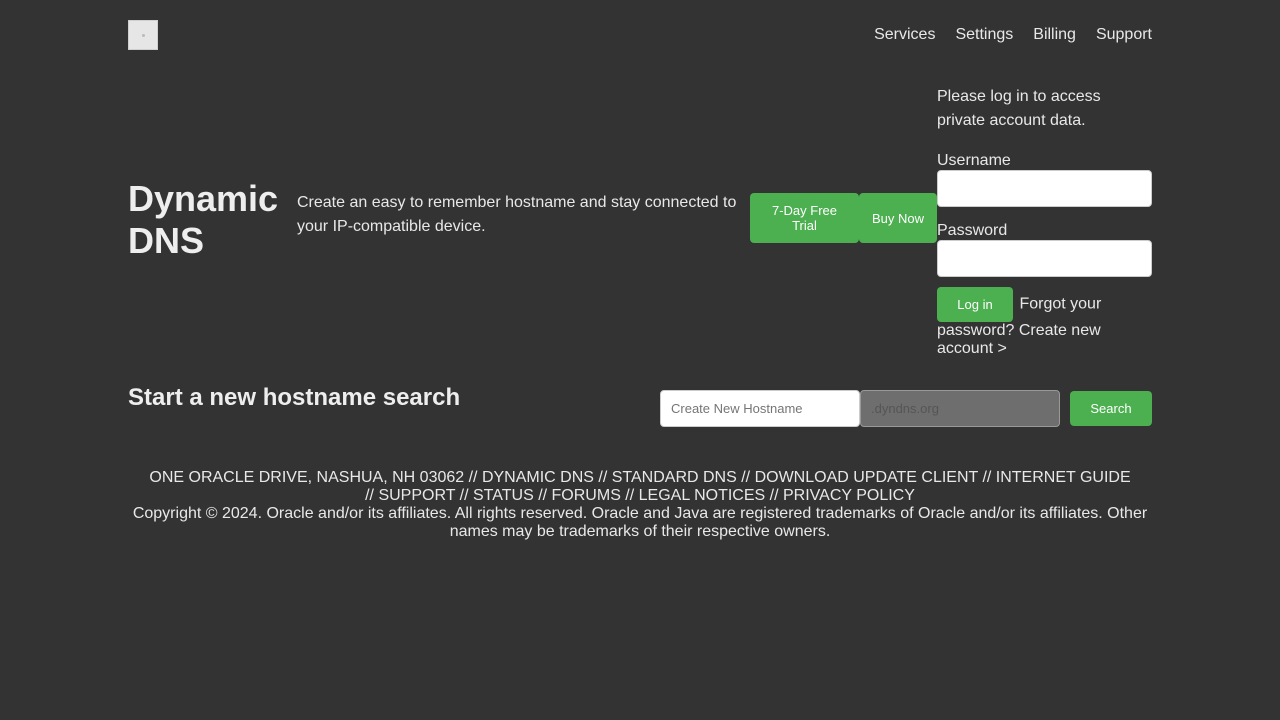  Describe the element at coordinates (804, 218) in the screenshot. I see `free-trial-button: 7-Day Free Trial` at that location.